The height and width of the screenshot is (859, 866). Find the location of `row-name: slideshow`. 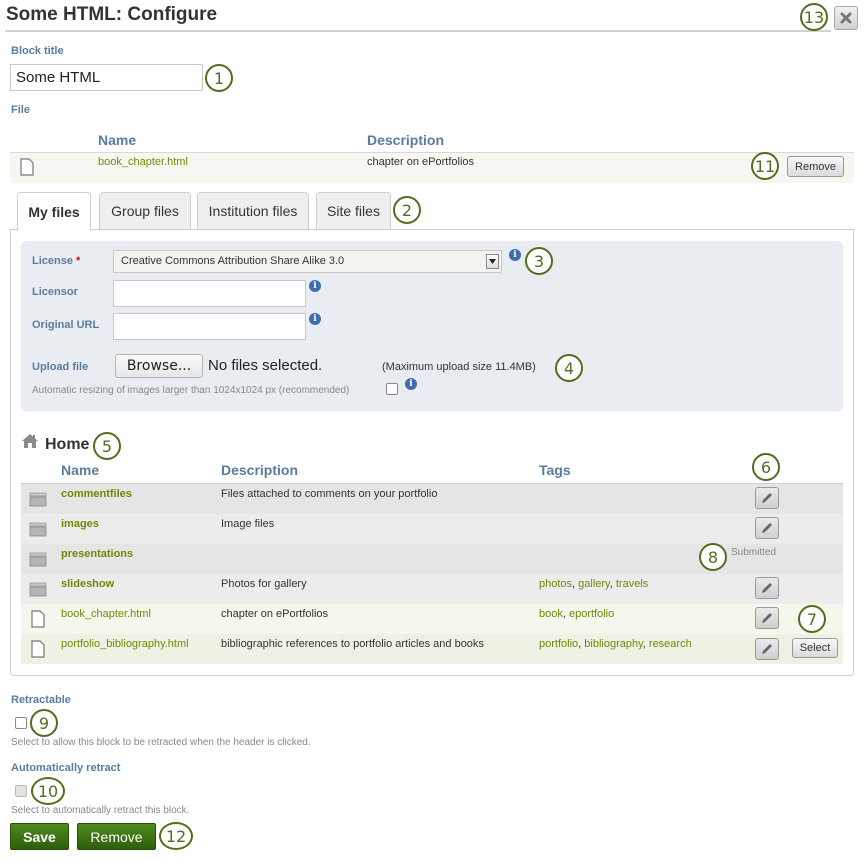

row-name: slideshow is located at coordinates (87, 584).